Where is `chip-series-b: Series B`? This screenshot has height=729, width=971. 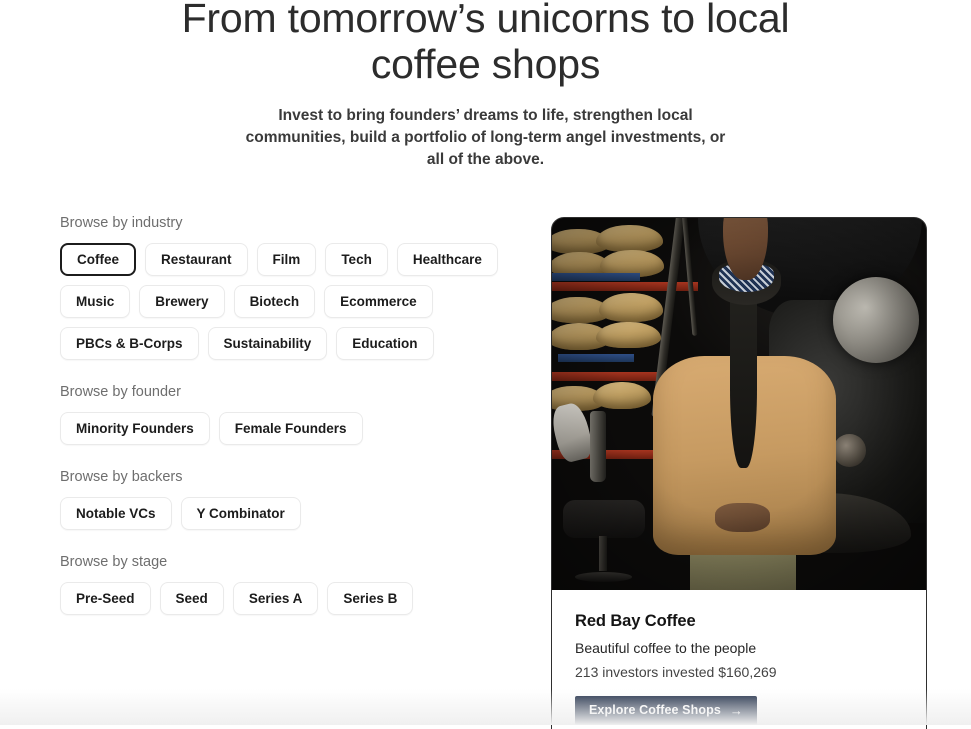
chip-series-b: Series B is located at coordinates (370, 598).